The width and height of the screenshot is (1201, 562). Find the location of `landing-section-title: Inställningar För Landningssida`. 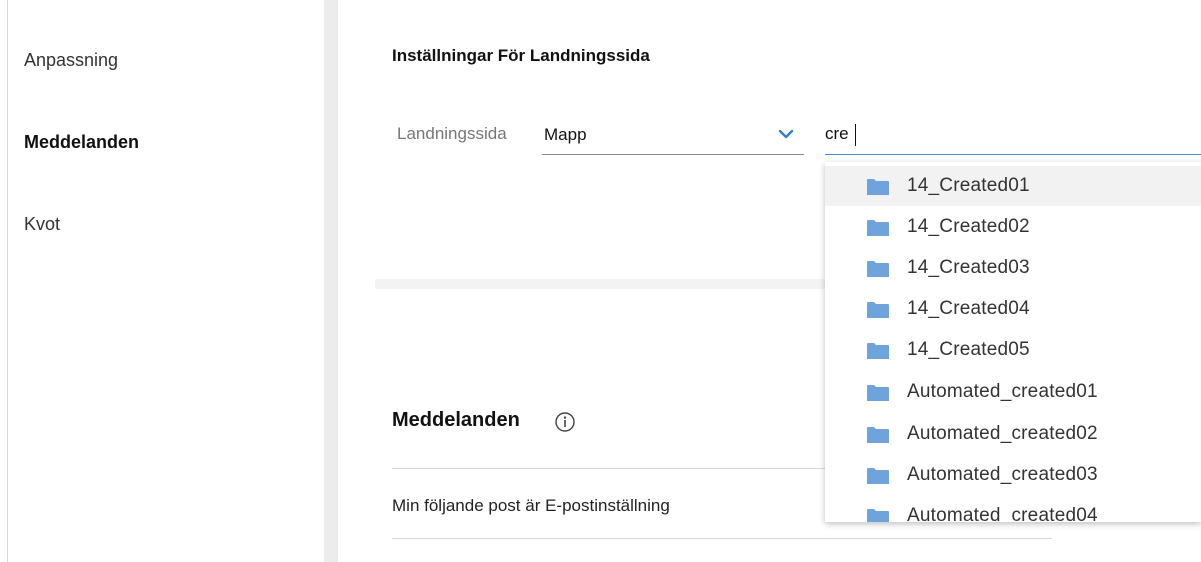

landing-section-title: Inställningar För Landningssida is located at coordinates (521, 55).